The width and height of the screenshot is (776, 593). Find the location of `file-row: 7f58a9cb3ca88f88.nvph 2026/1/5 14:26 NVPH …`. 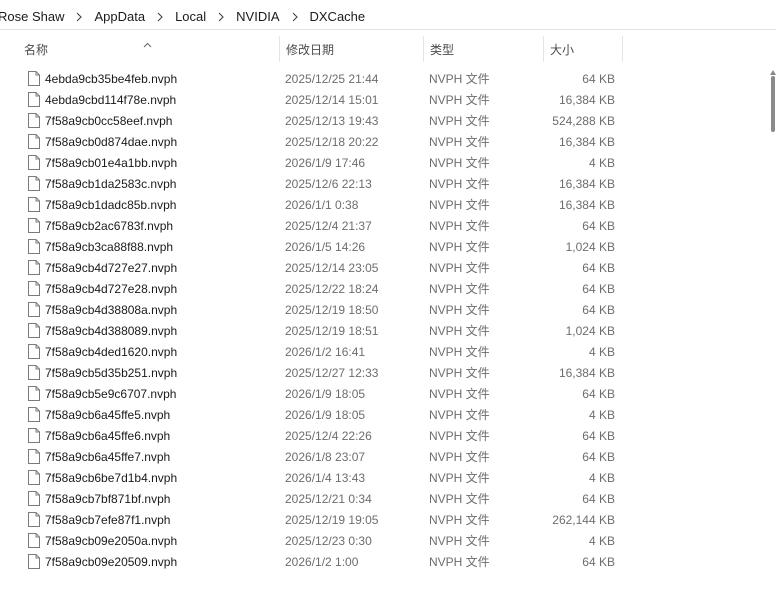

file-row: 7f58a9cb3ca88f88.nvph 2026/1/5 14:26 NVPH … is located at coordinates (321, 246).